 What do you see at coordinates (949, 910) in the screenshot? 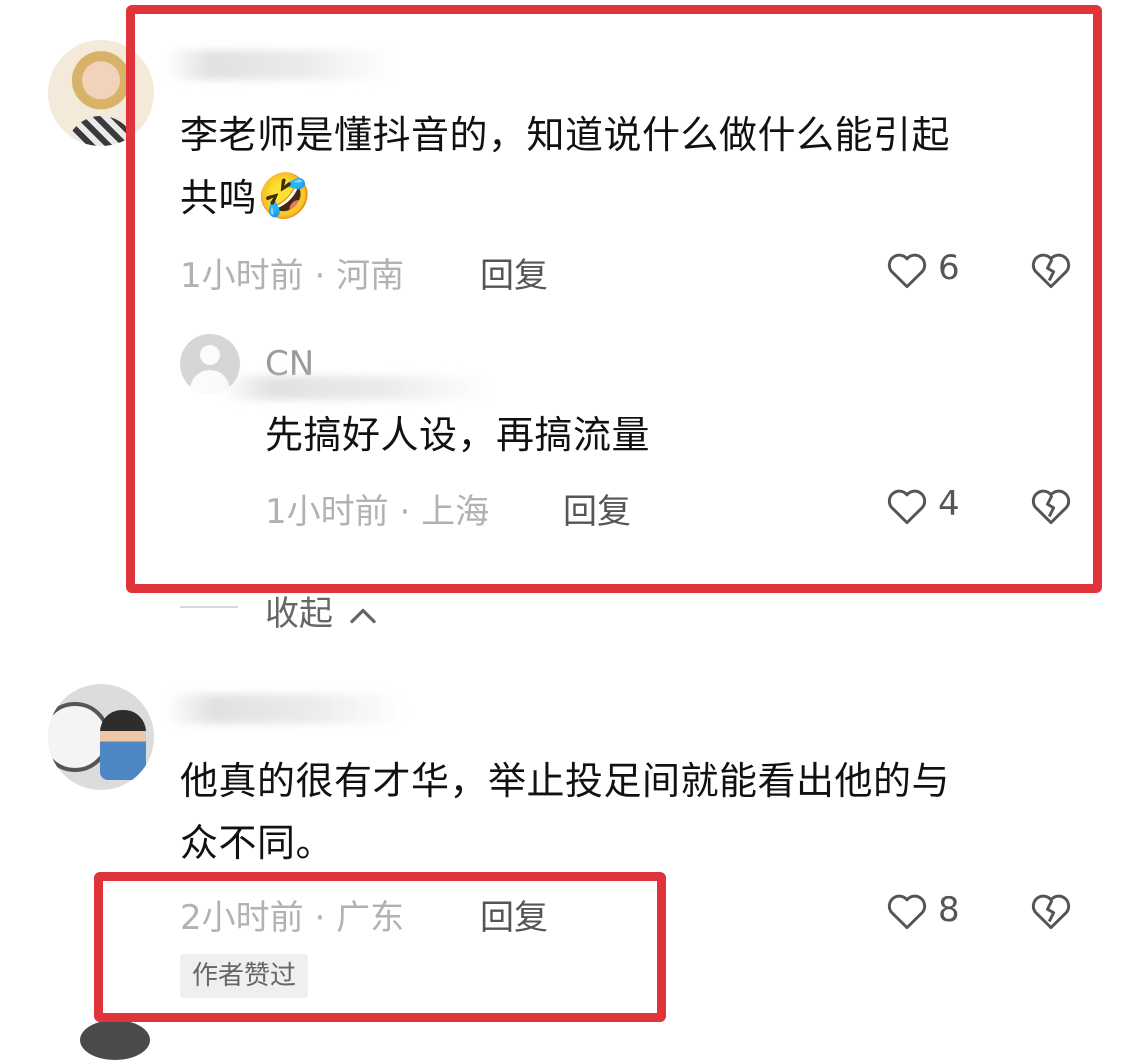
I see `like-count: 8` at bounding box center [949, 910].